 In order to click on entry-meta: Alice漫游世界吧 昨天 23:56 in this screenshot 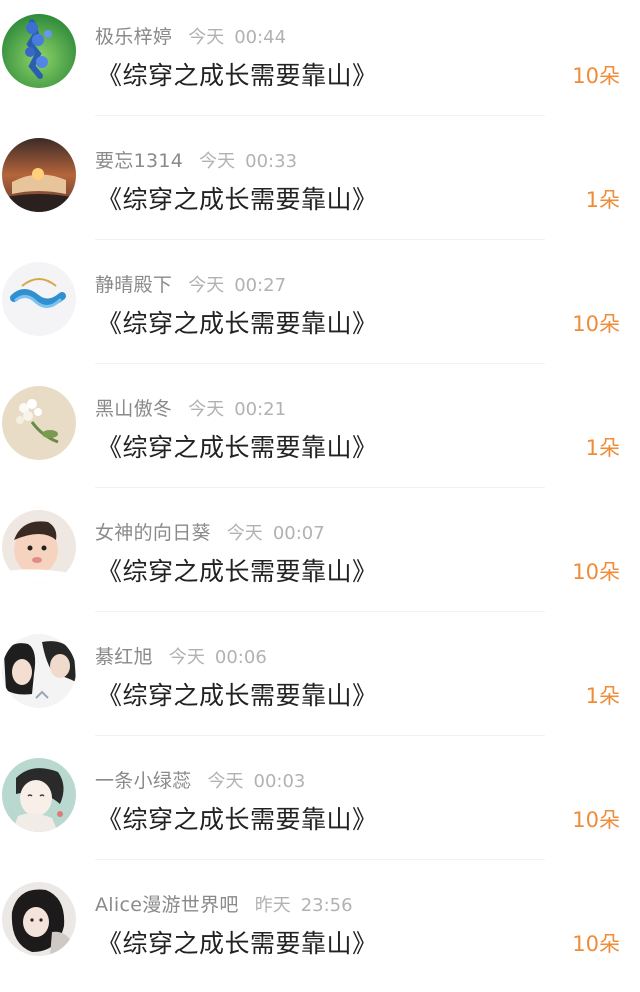, I will do `click(224, 903)`.